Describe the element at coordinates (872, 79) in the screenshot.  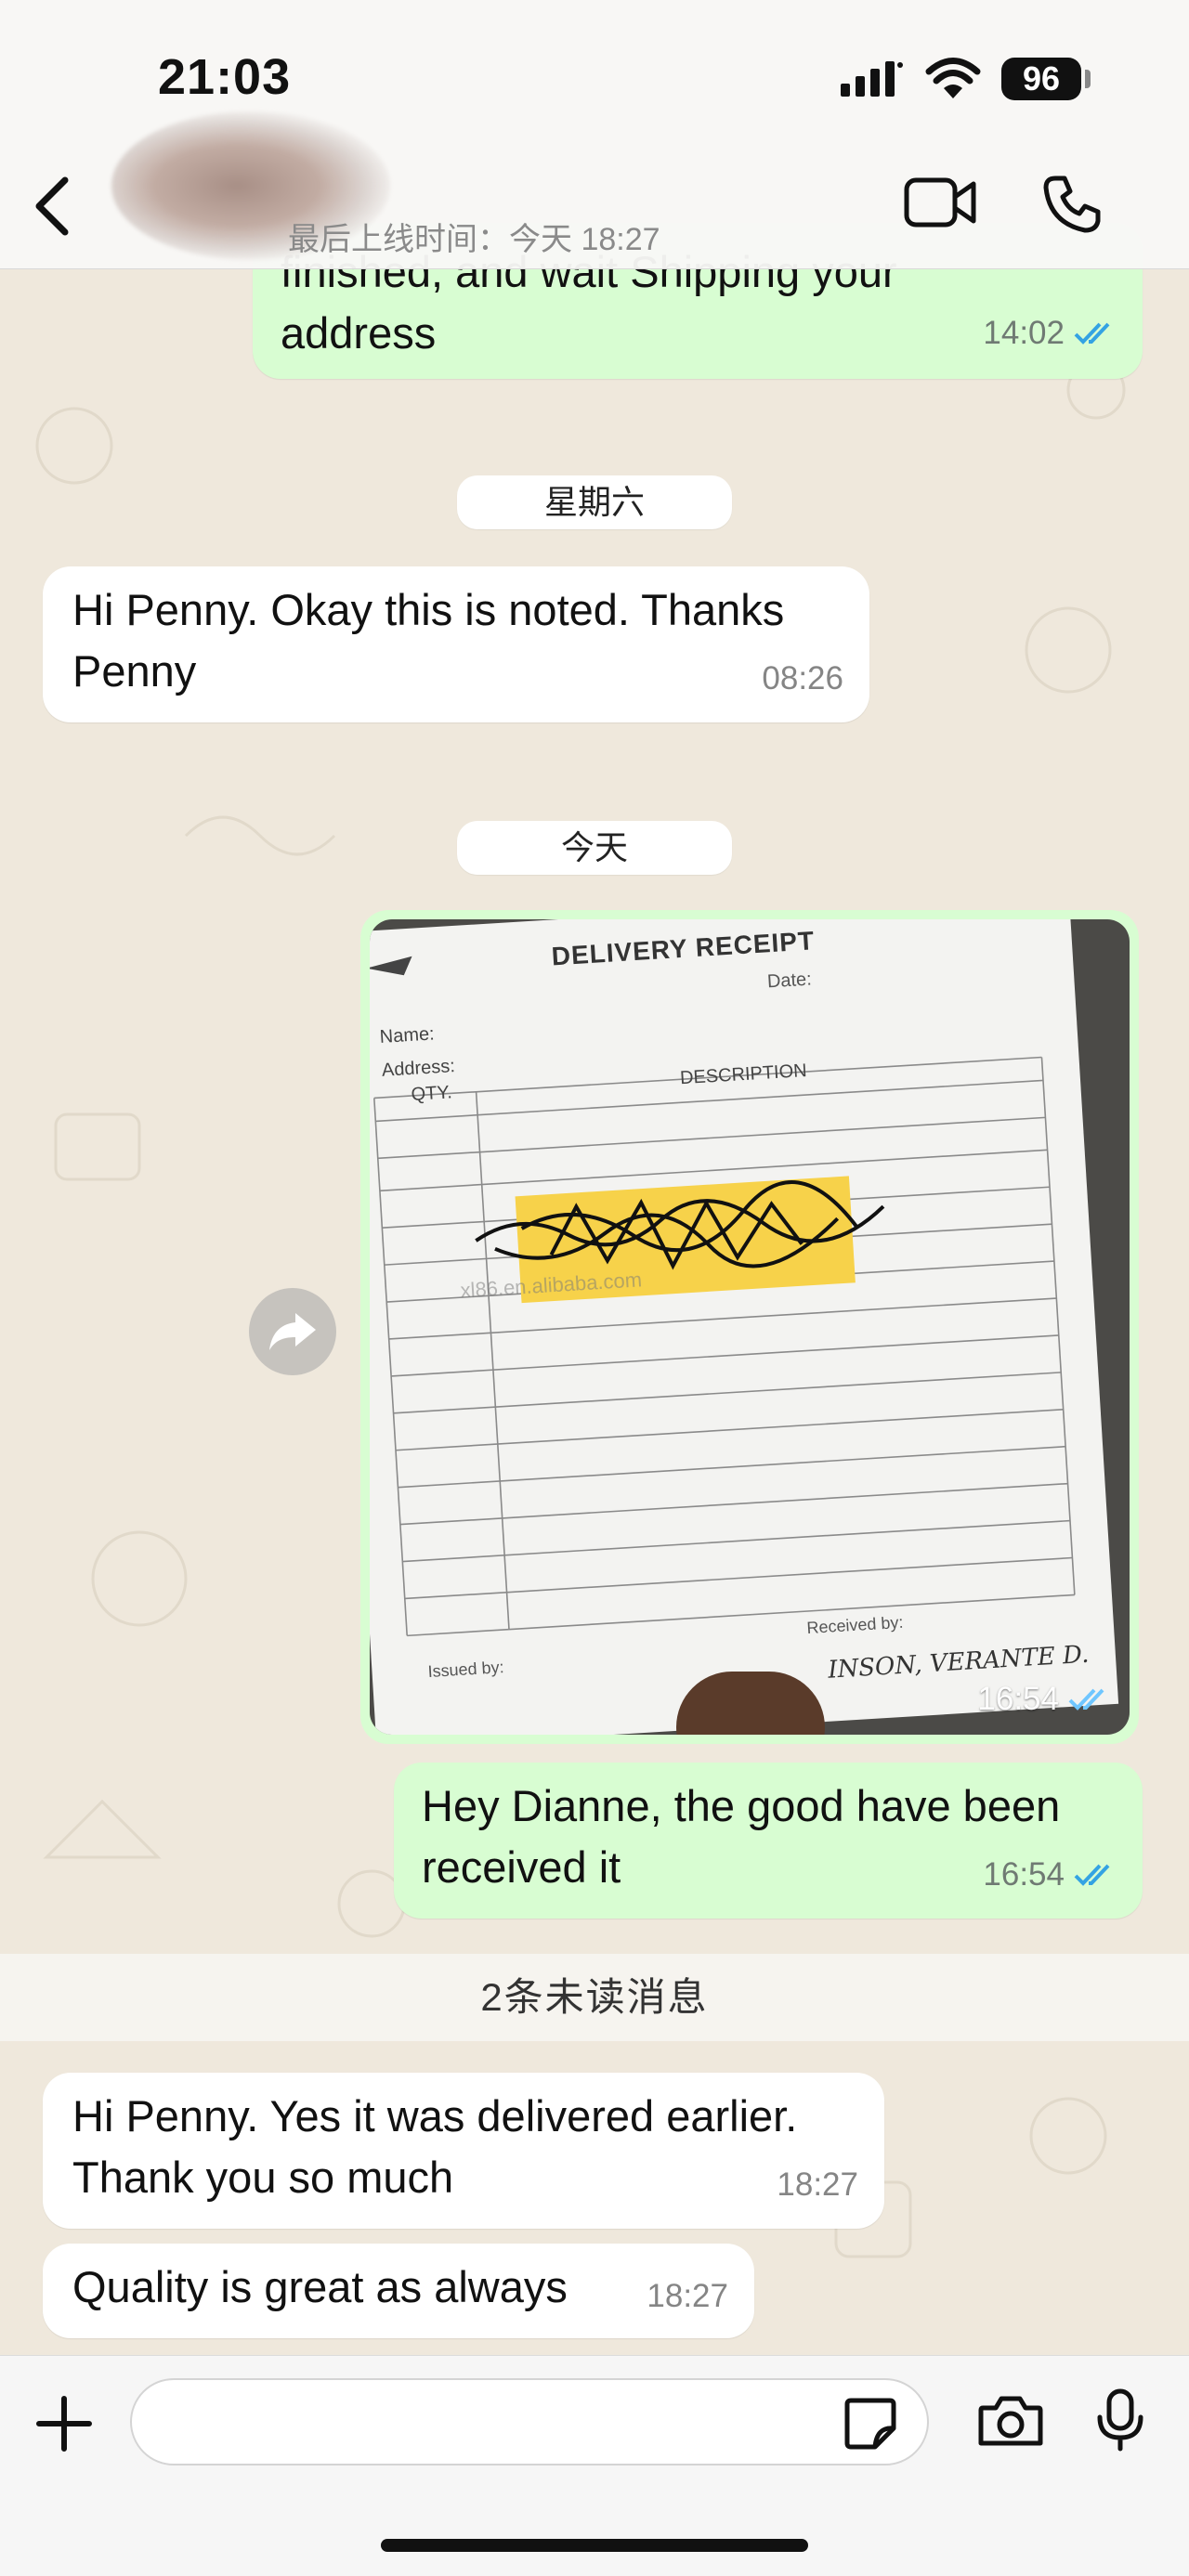
I see `cellular-signal-icon` at that location.